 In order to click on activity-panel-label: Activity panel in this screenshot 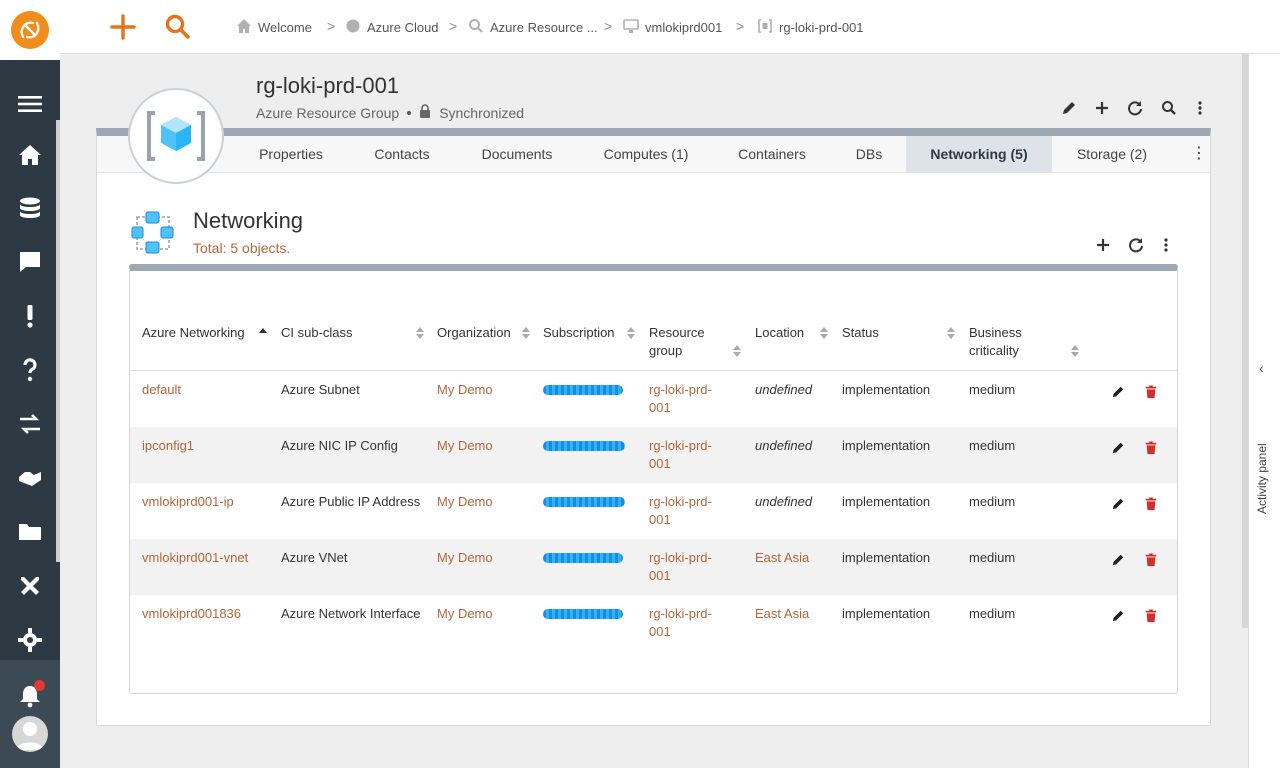, I will do `click(1262, 478)`.